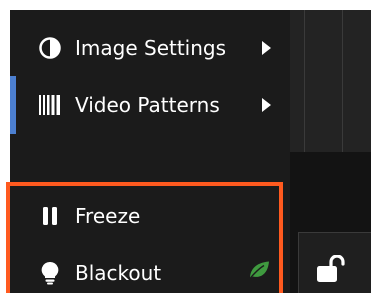 The width and height of the screenshot is (371, 293). Describe the element at coordinates (50, 105) in the screenshot. I see `bars-pattern-icon` at that location.